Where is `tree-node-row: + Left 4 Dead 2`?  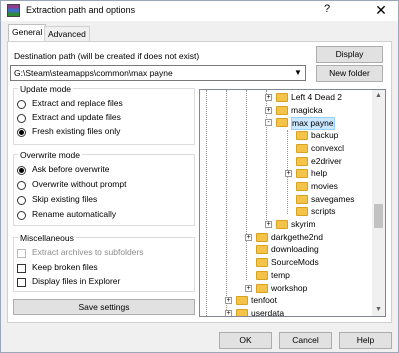
tree-node-row: + Left 4 Dead 2 is located at coordinates (292, 98).